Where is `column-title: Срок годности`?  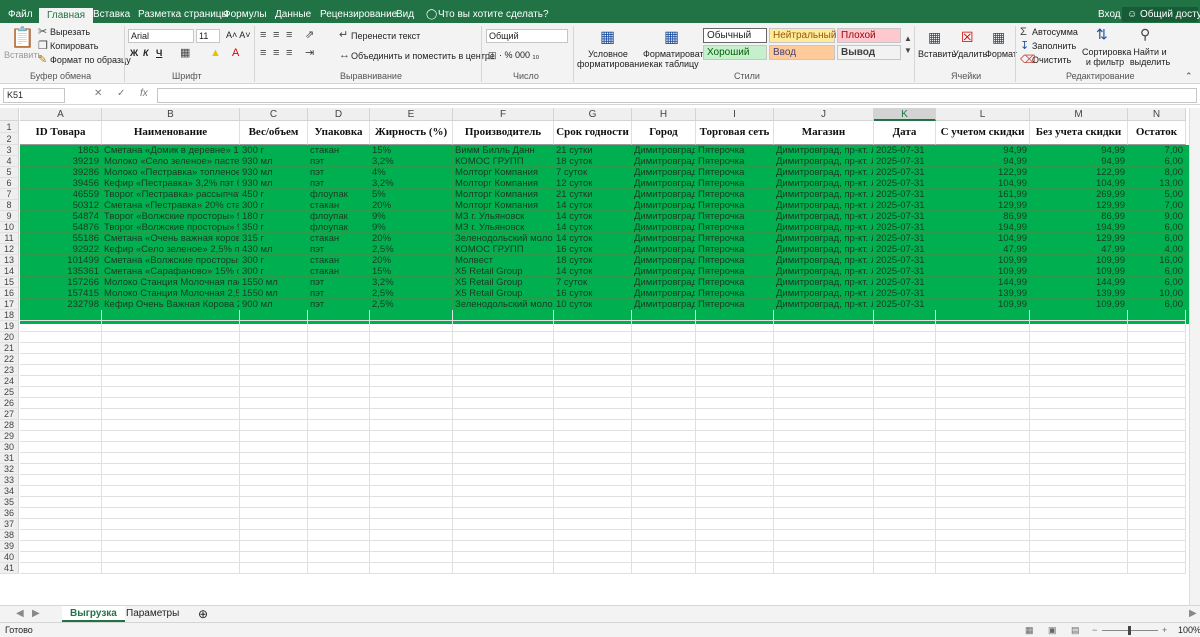 column-title: Срок годности is located at coordinates (593, 133).